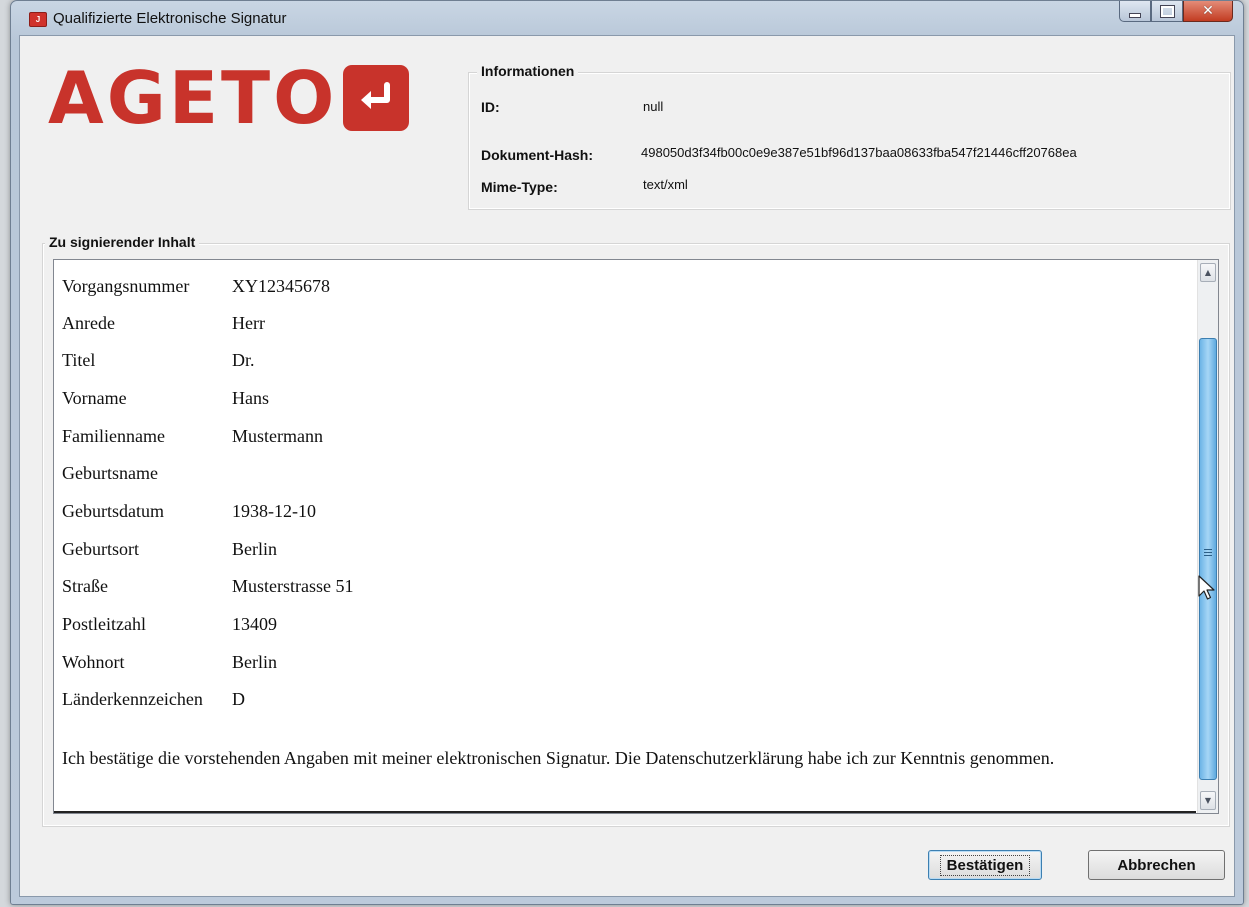  What do you see at coordinates (104, 624) in the screenshot?
I see `field-label: Postleitzahl` at bounding box center [104, 624].